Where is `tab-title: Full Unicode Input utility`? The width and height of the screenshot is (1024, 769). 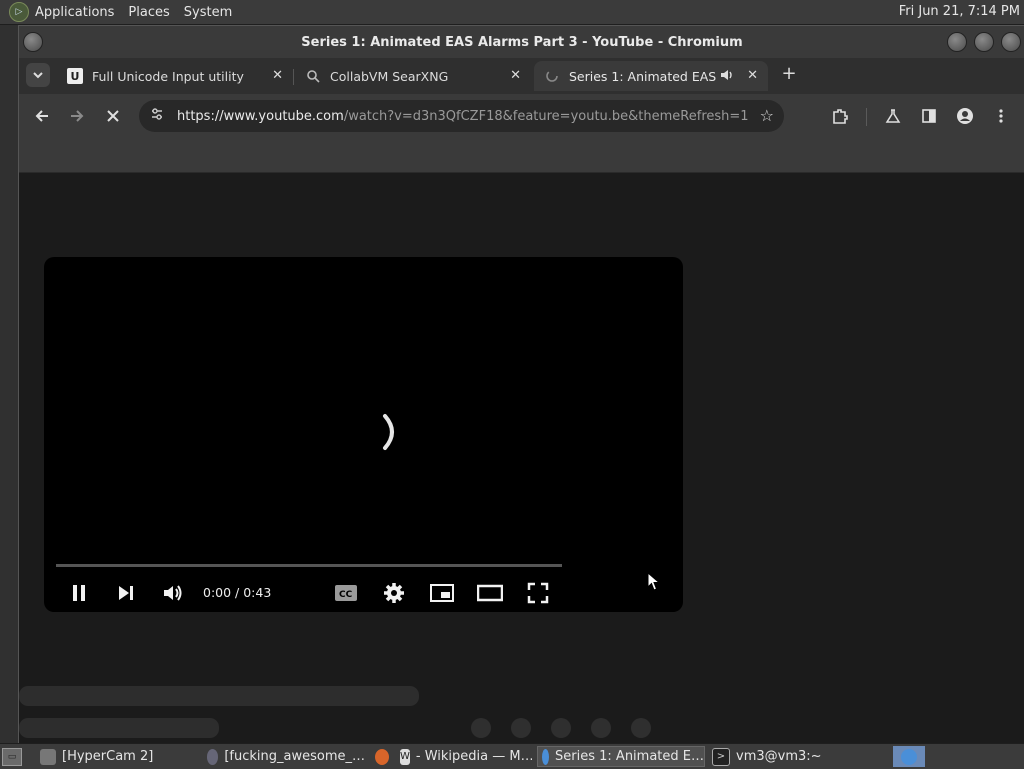
tab-title: Full Unicode Input utility is located at coordinates (168, 76).